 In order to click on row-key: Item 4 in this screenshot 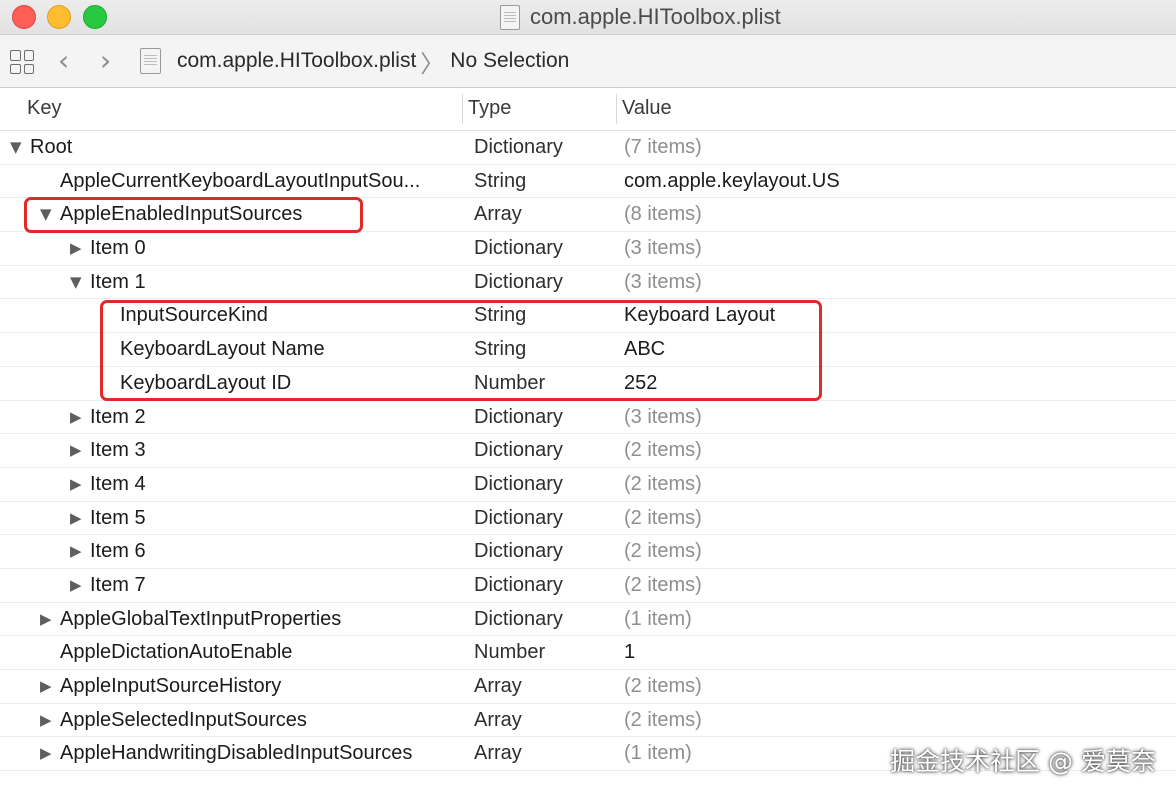, I will do `click(118, 484)`.